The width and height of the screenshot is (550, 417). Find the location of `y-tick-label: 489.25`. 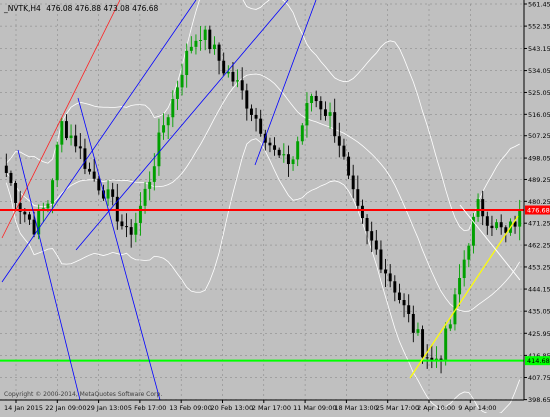

y-tick-label: 489.25 is located at coordinates (539, 180).